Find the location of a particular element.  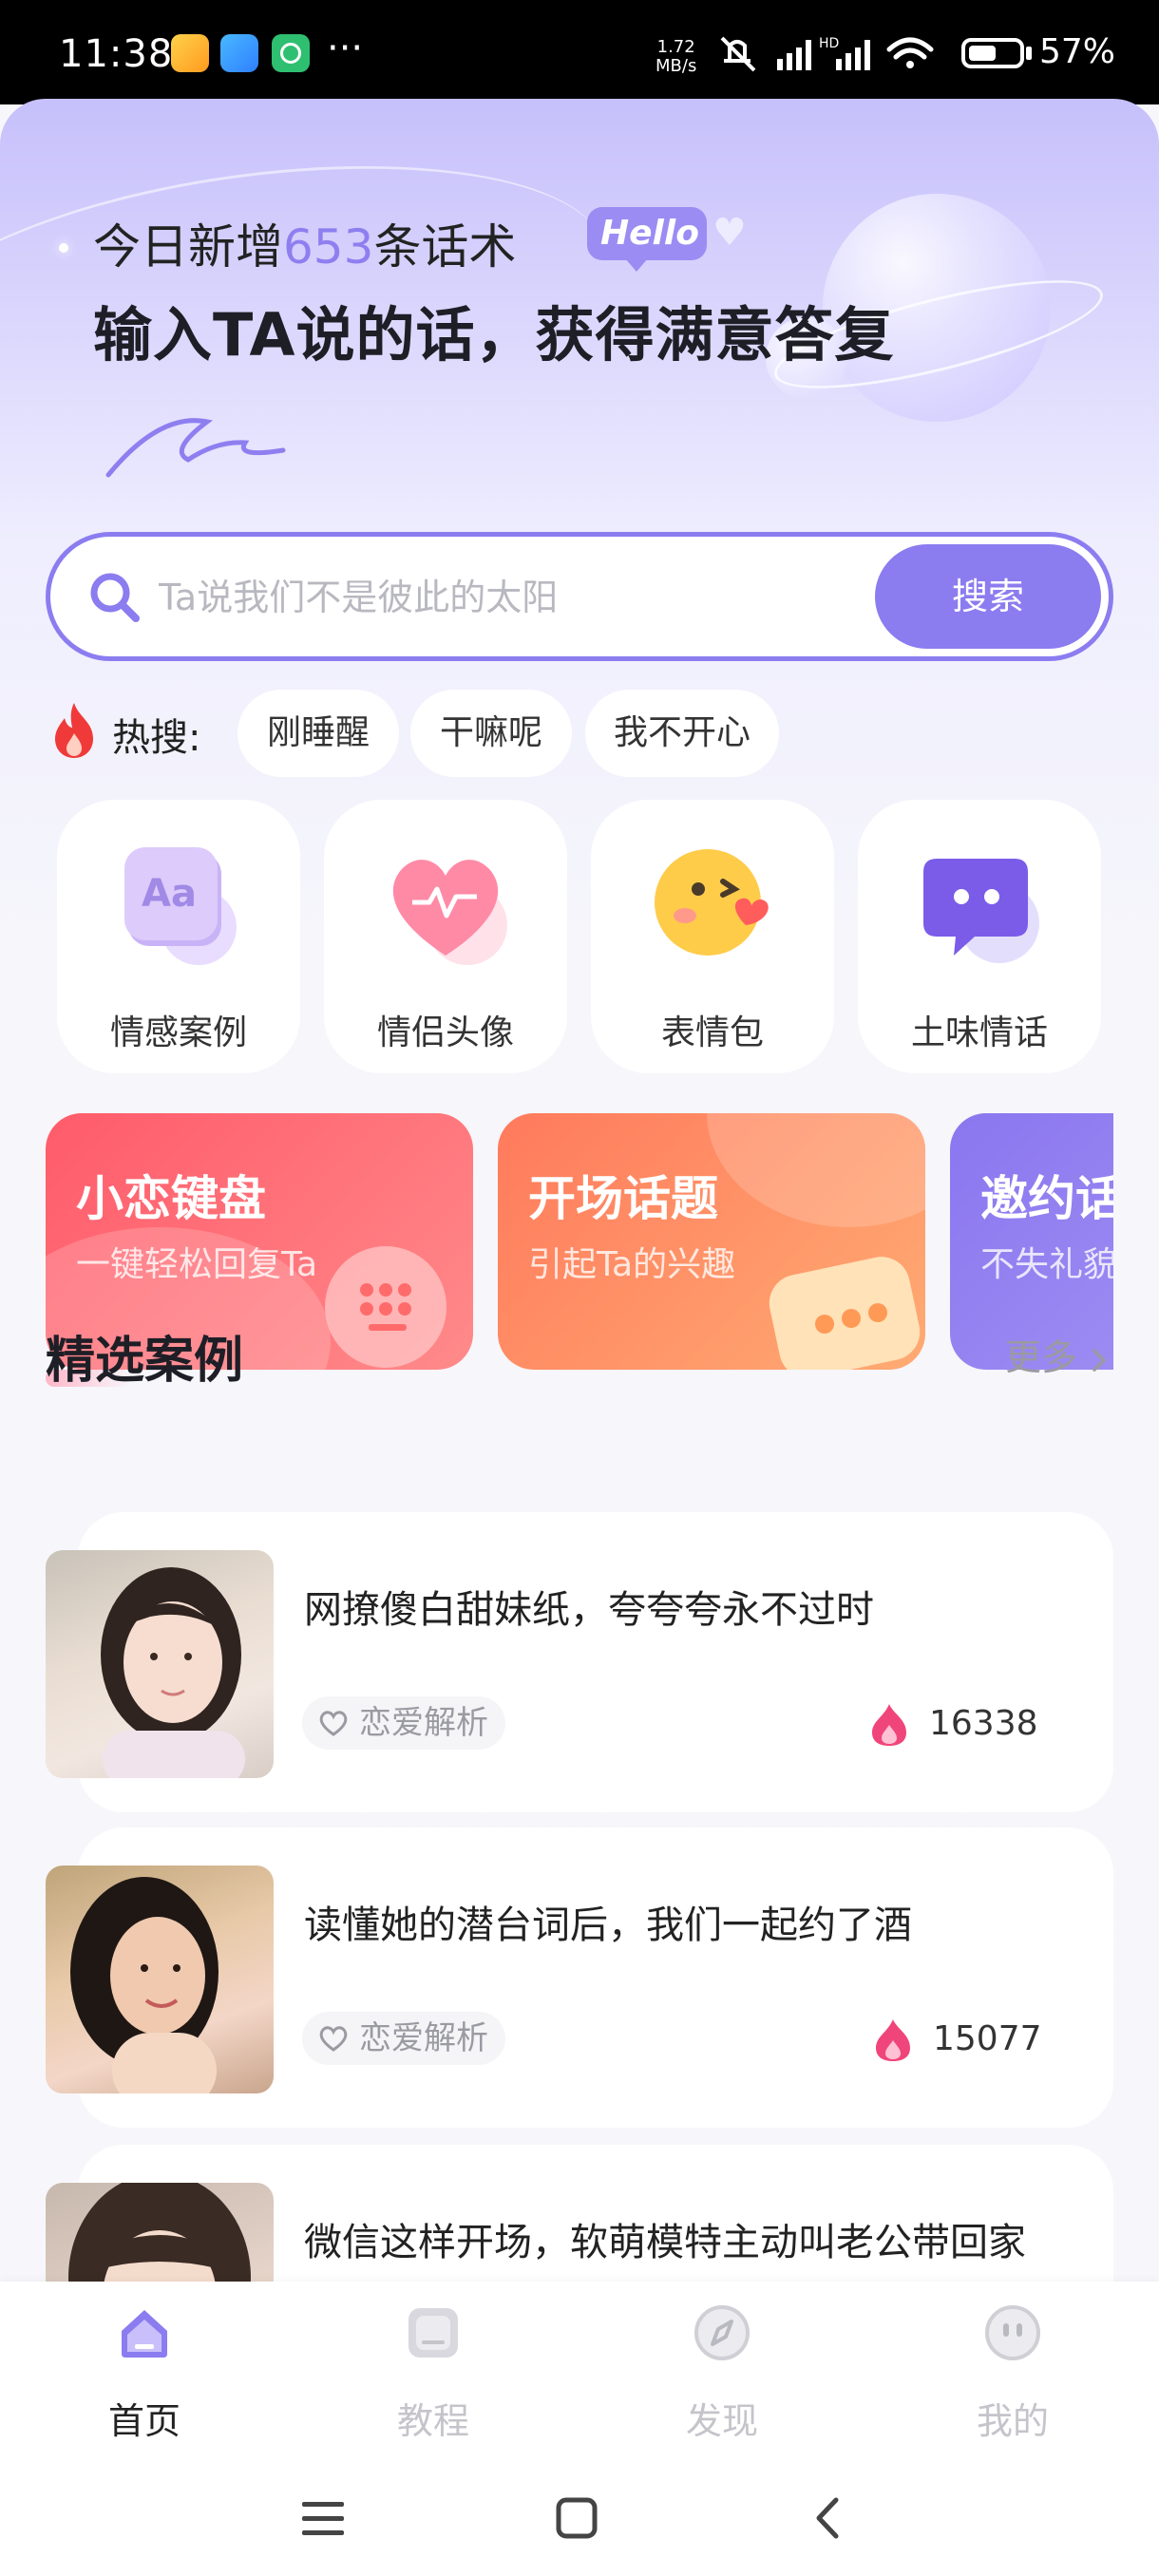

network-speed: 1.72 MB/s is located at coordinates (676, 57).